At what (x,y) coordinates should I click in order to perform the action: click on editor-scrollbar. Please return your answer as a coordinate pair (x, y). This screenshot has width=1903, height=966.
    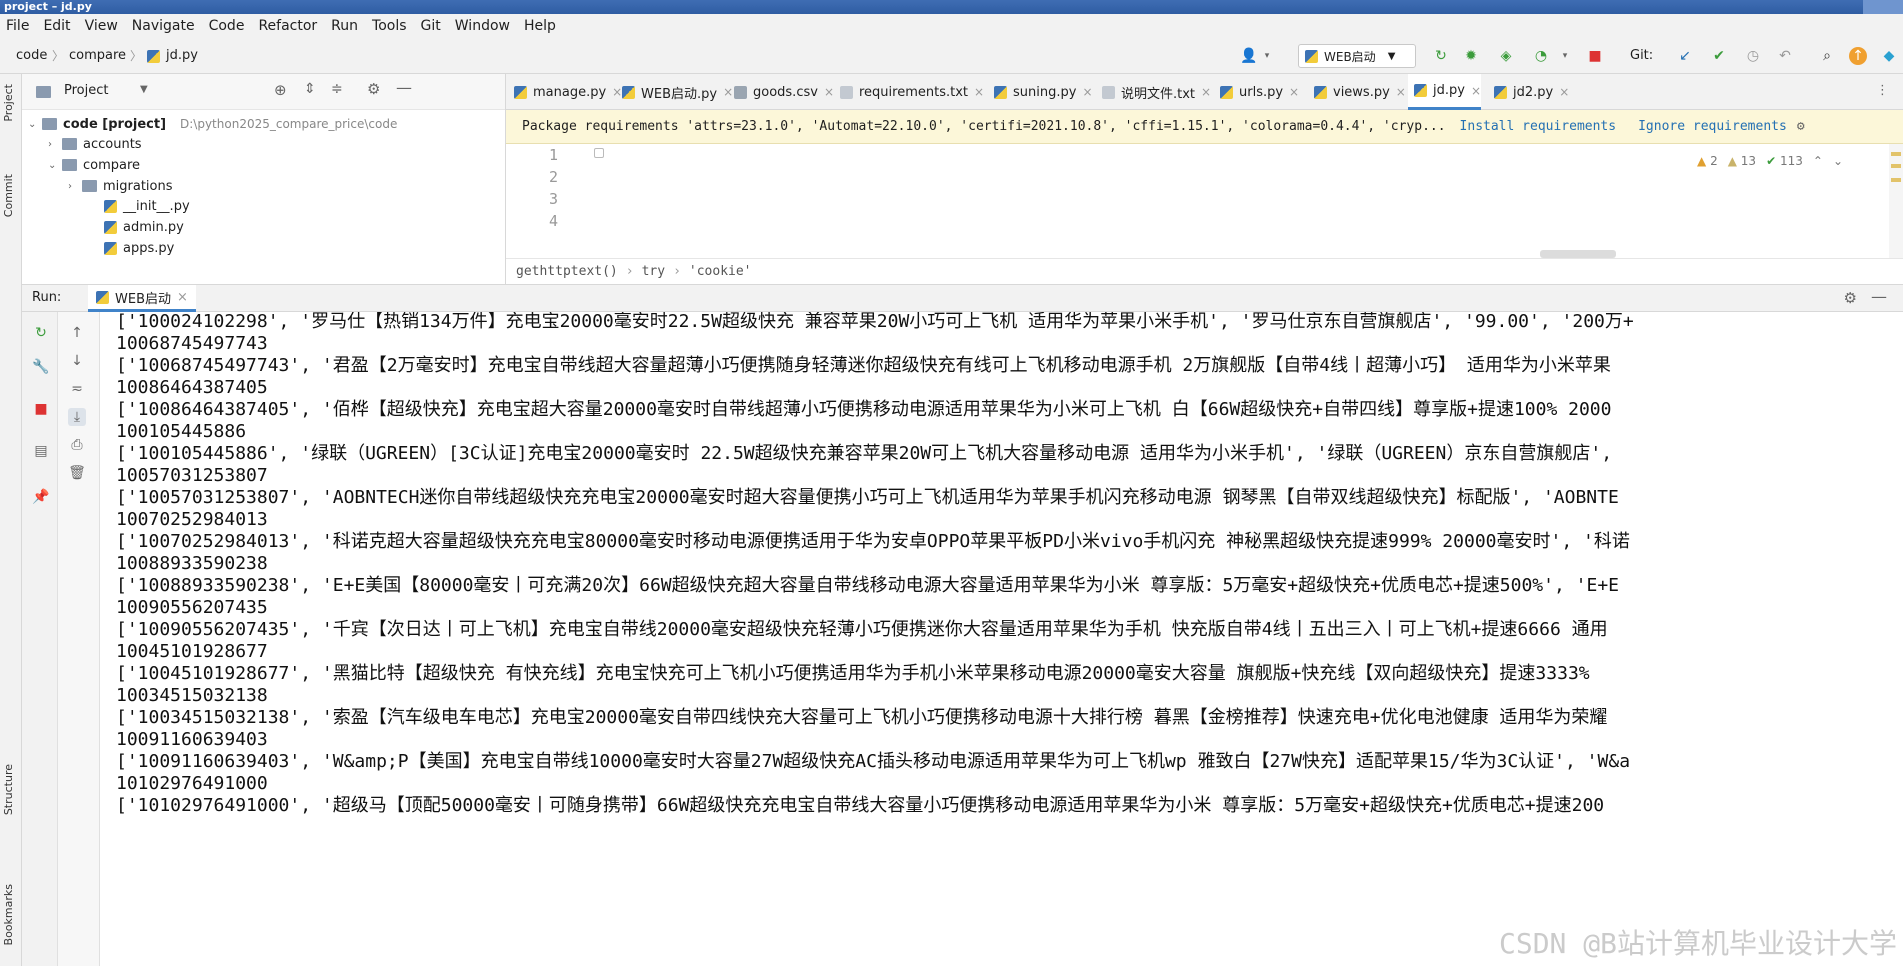
    Looking at the image, I should click on (1896, 201).